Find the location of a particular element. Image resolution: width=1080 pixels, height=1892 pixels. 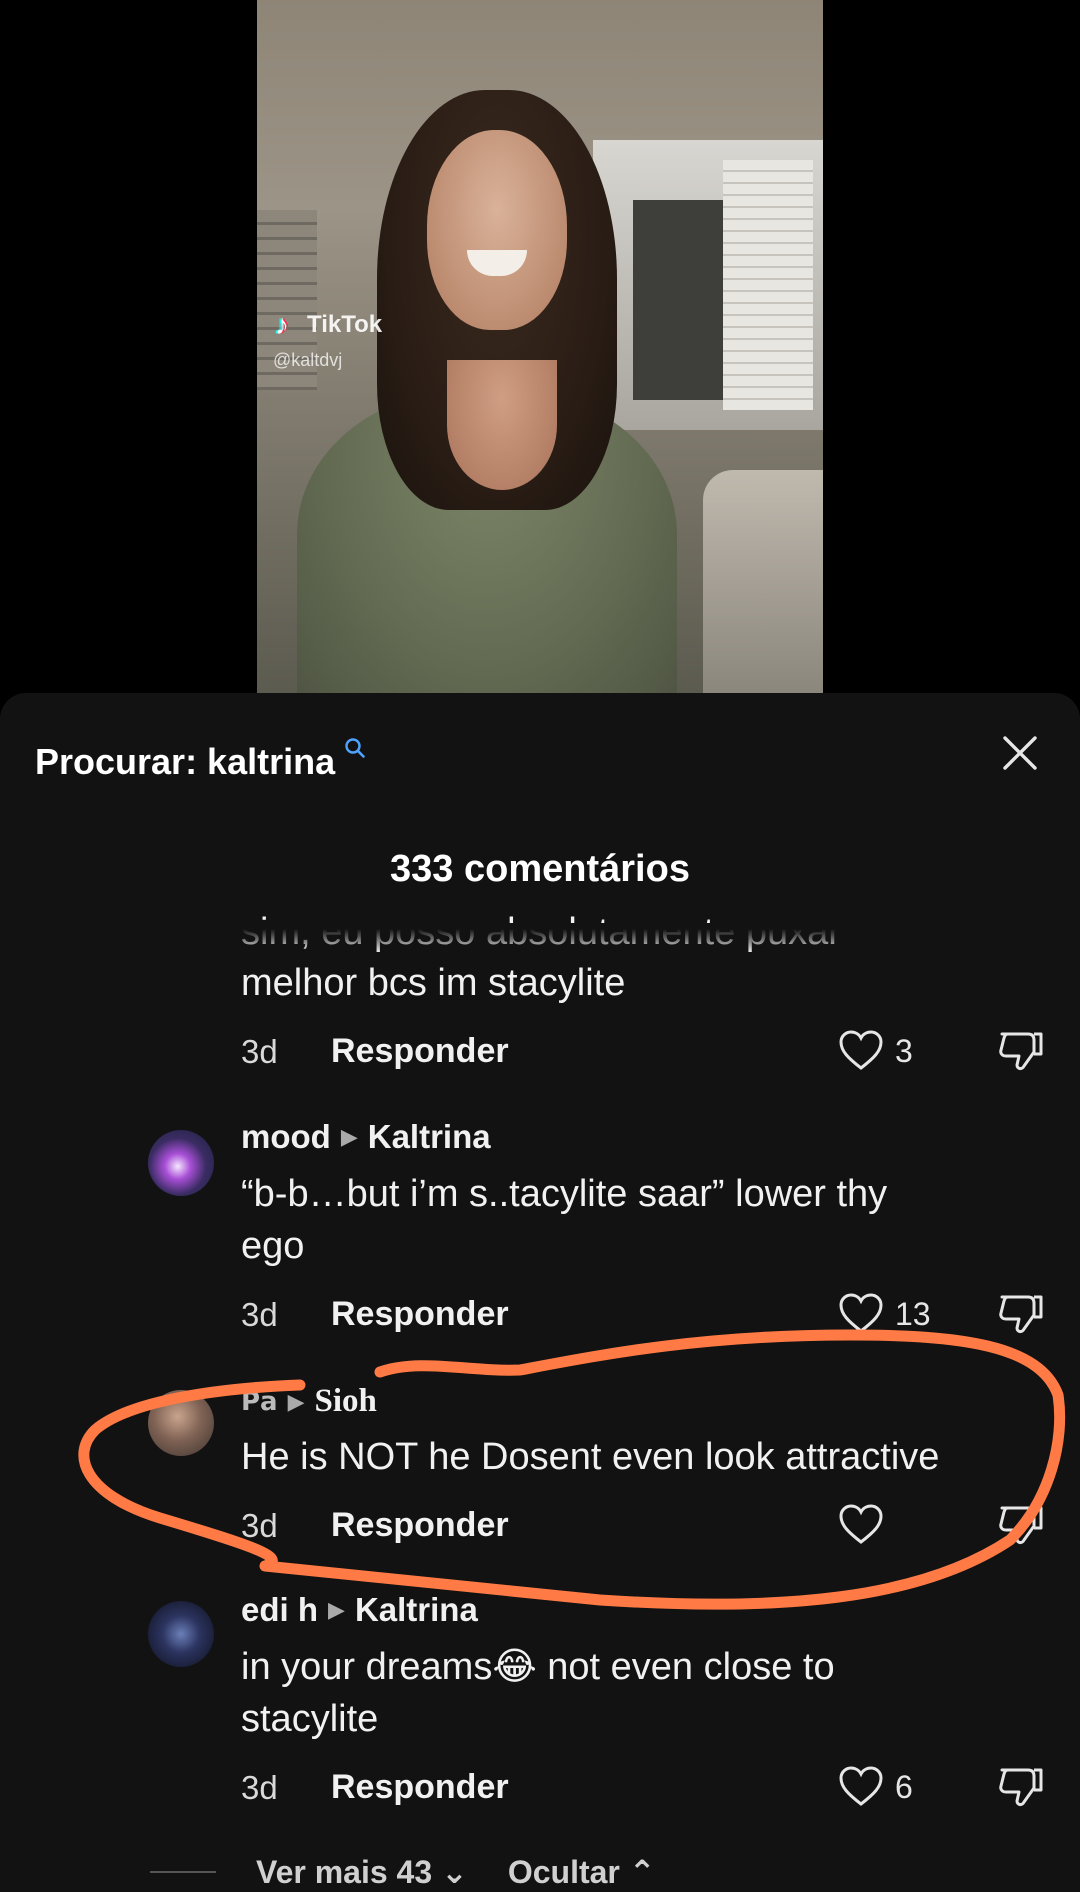

tiktok-handle: @kaltdvj is located at coordinates (308, 360).